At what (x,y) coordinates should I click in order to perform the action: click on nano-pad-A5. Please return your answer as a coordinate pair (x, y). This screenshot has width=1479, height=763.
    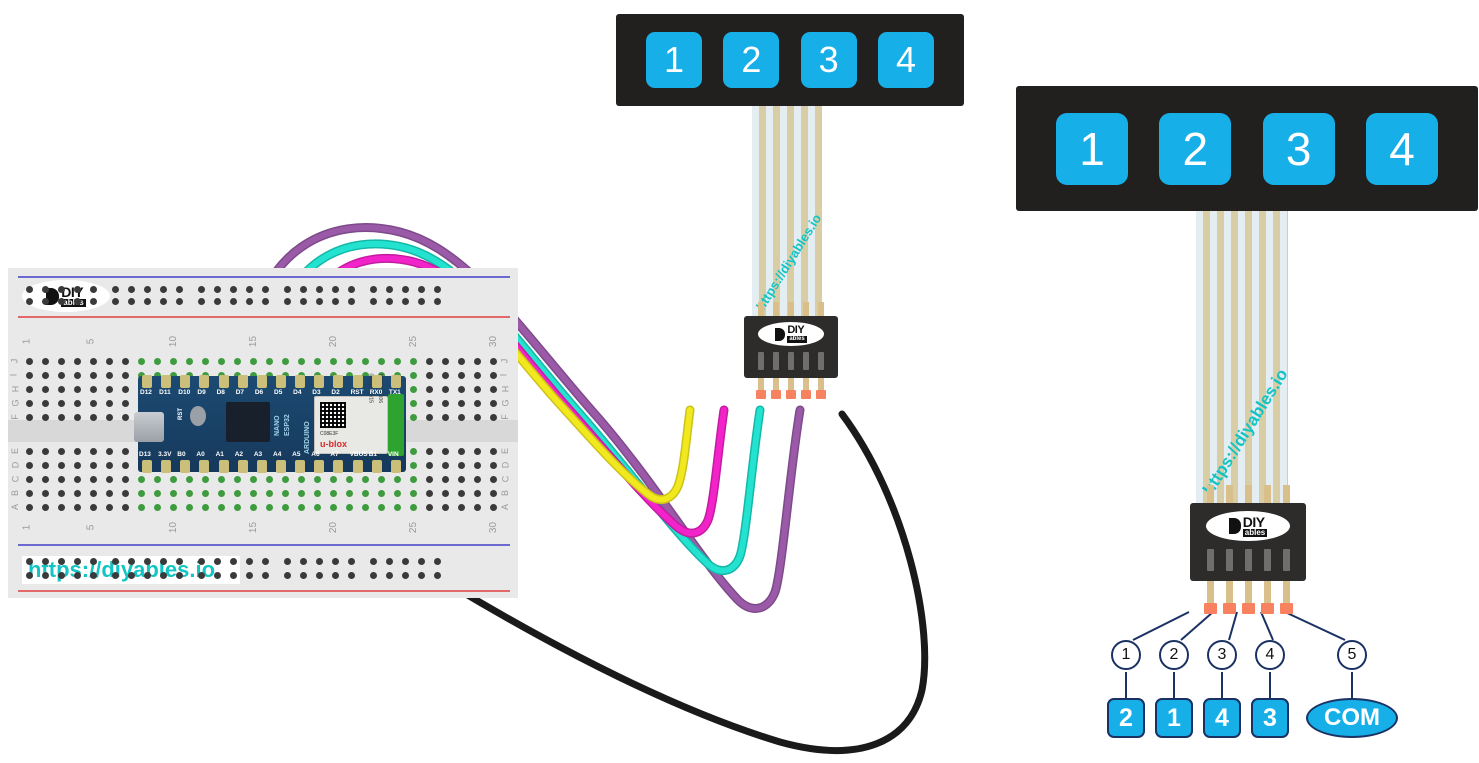
    Looking at the image, I should click on (300, 466).